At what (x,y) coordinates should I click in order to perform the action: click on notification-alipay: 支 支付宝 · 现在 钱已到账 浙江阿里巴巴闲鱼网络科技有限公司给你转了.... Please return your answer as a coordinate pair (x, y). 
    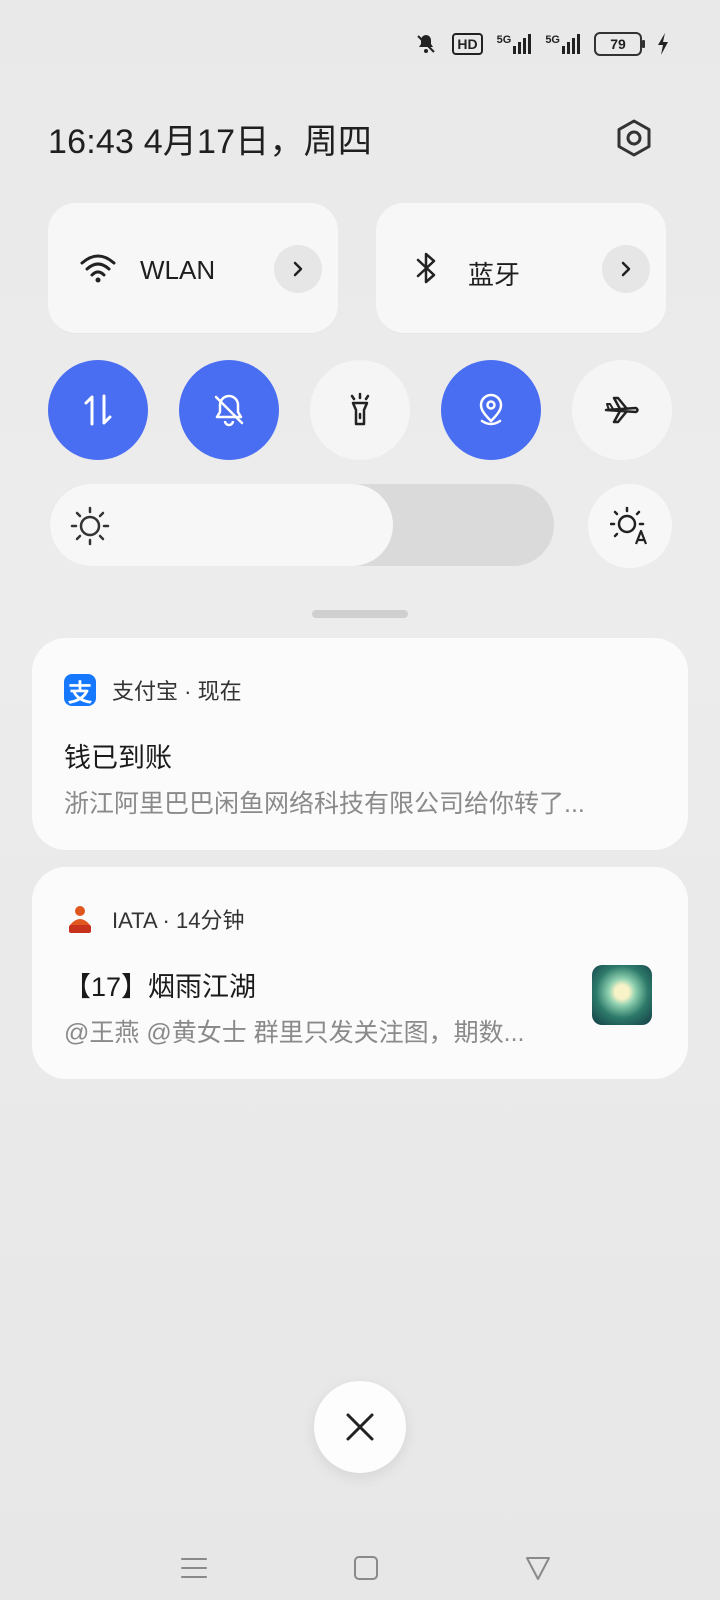
    Looking at the image, I should click on (360, 744).